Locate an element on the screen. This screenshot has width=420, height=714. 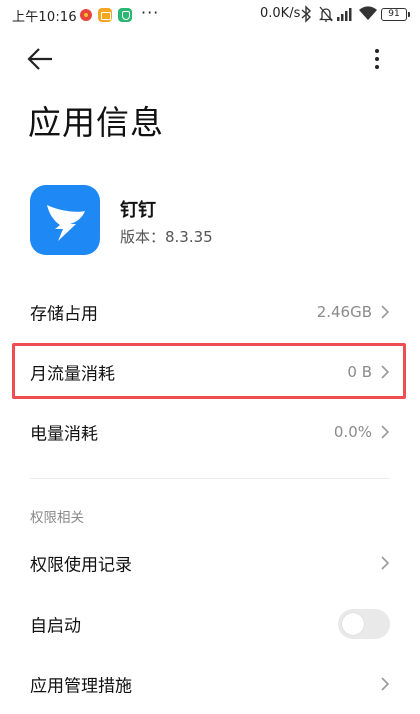
battery-usage-label: 电量消耗 is located at coordinates (64, 434).